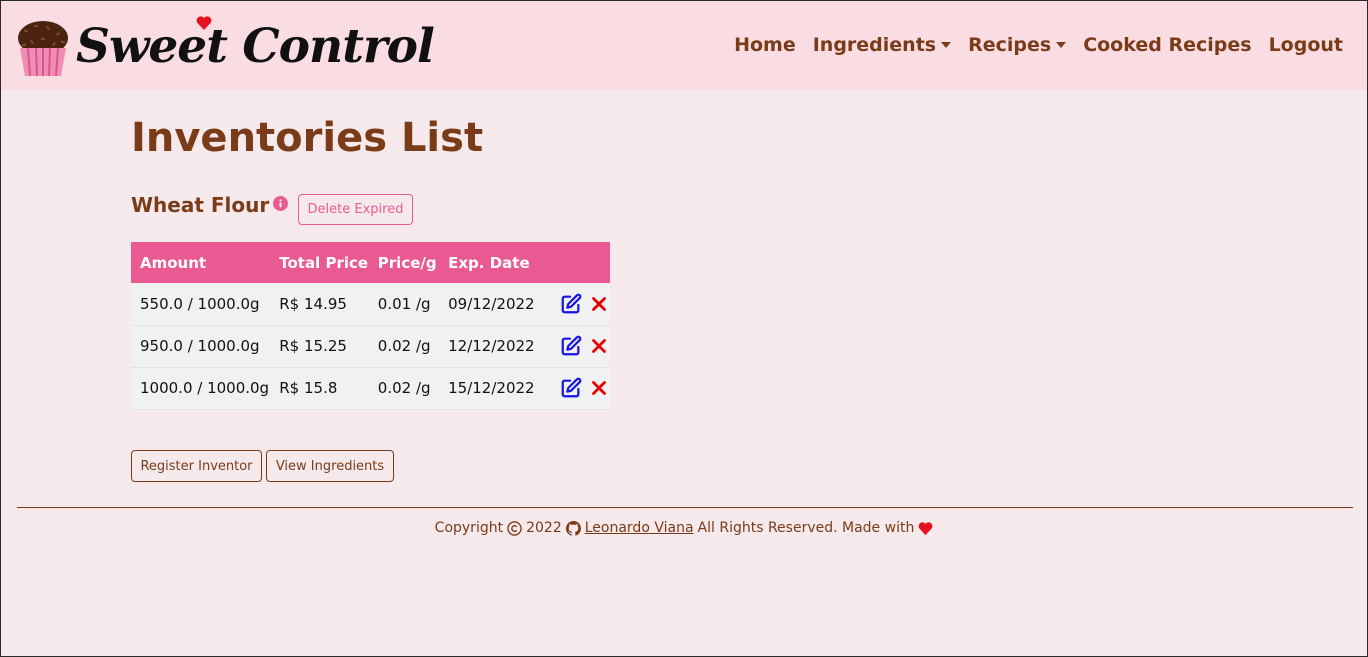 This screenshot has height=657, width=1368. I want to click on column-header-price-per-g: Price/g, so click(407, 262).